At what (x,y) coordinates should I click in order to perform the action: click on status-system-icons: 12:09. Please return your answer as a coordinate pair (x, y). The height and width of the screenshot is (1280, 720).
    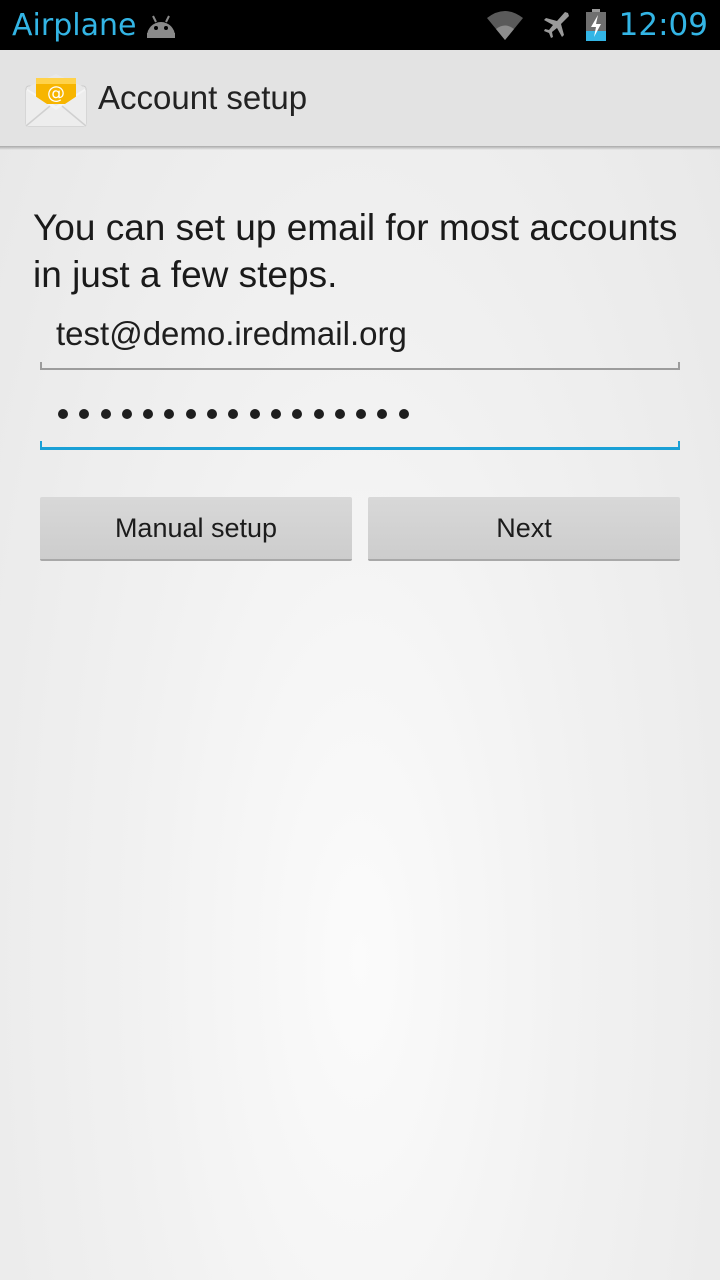
    Looking at the image, I should click on (596, 25).